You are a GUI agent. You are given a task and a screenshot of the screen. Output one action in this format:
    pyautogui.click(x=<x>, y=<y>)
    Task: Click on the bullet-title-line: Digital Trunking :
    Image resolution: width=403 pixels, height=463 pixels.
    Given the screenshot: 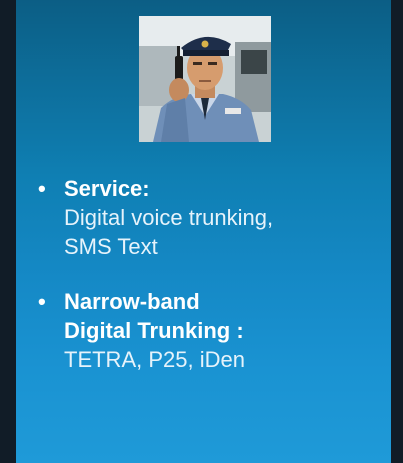 What is the action you would take?
    pyautogui.click(x=154, y=330)
    